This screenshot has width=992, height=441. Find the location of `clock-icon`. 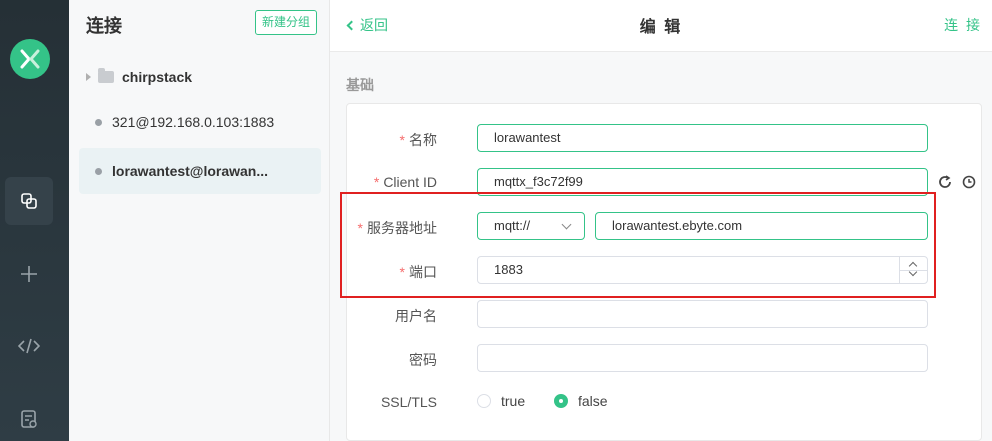

clock-icon is located at coordinates (969, 182).